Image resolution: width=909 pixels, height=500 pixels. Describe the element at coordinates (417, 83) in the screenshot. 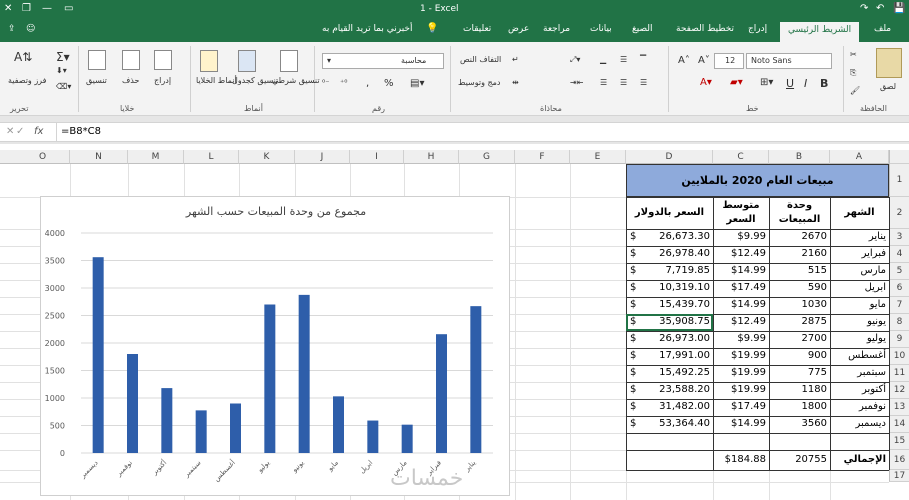

I see `accounting-icon: ▤▾` at that location.